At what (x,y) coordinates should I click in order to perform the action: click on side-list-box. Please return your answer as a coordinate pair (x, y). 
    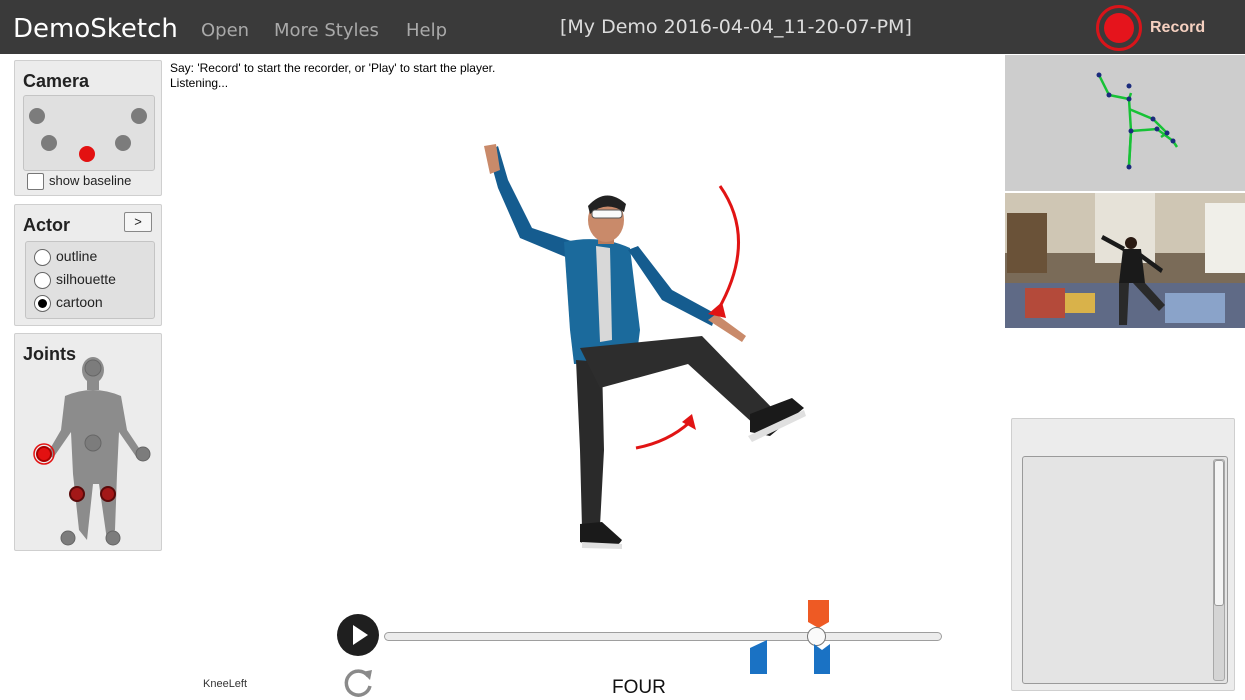
    Looking at the image, I should click on (1125, 570).